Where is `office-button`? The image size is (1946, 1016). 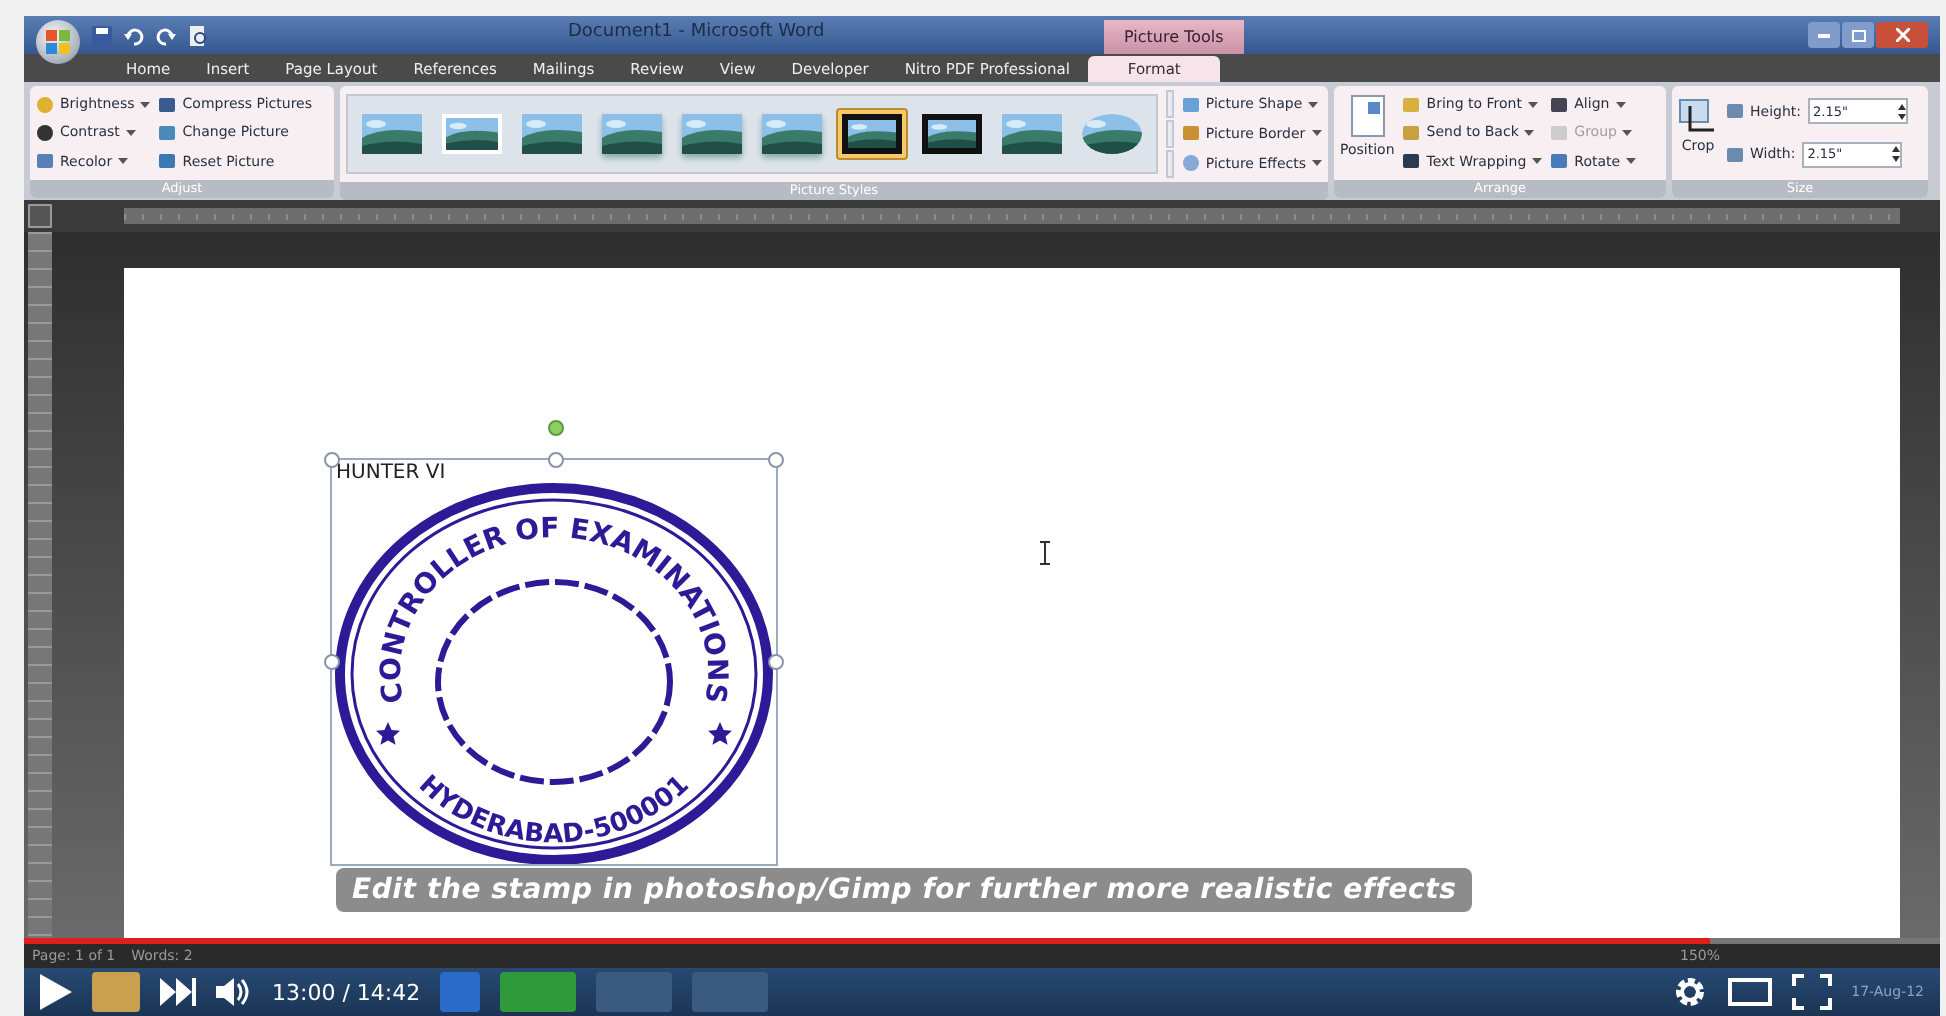 office-button is located at coordinates (58, 41).